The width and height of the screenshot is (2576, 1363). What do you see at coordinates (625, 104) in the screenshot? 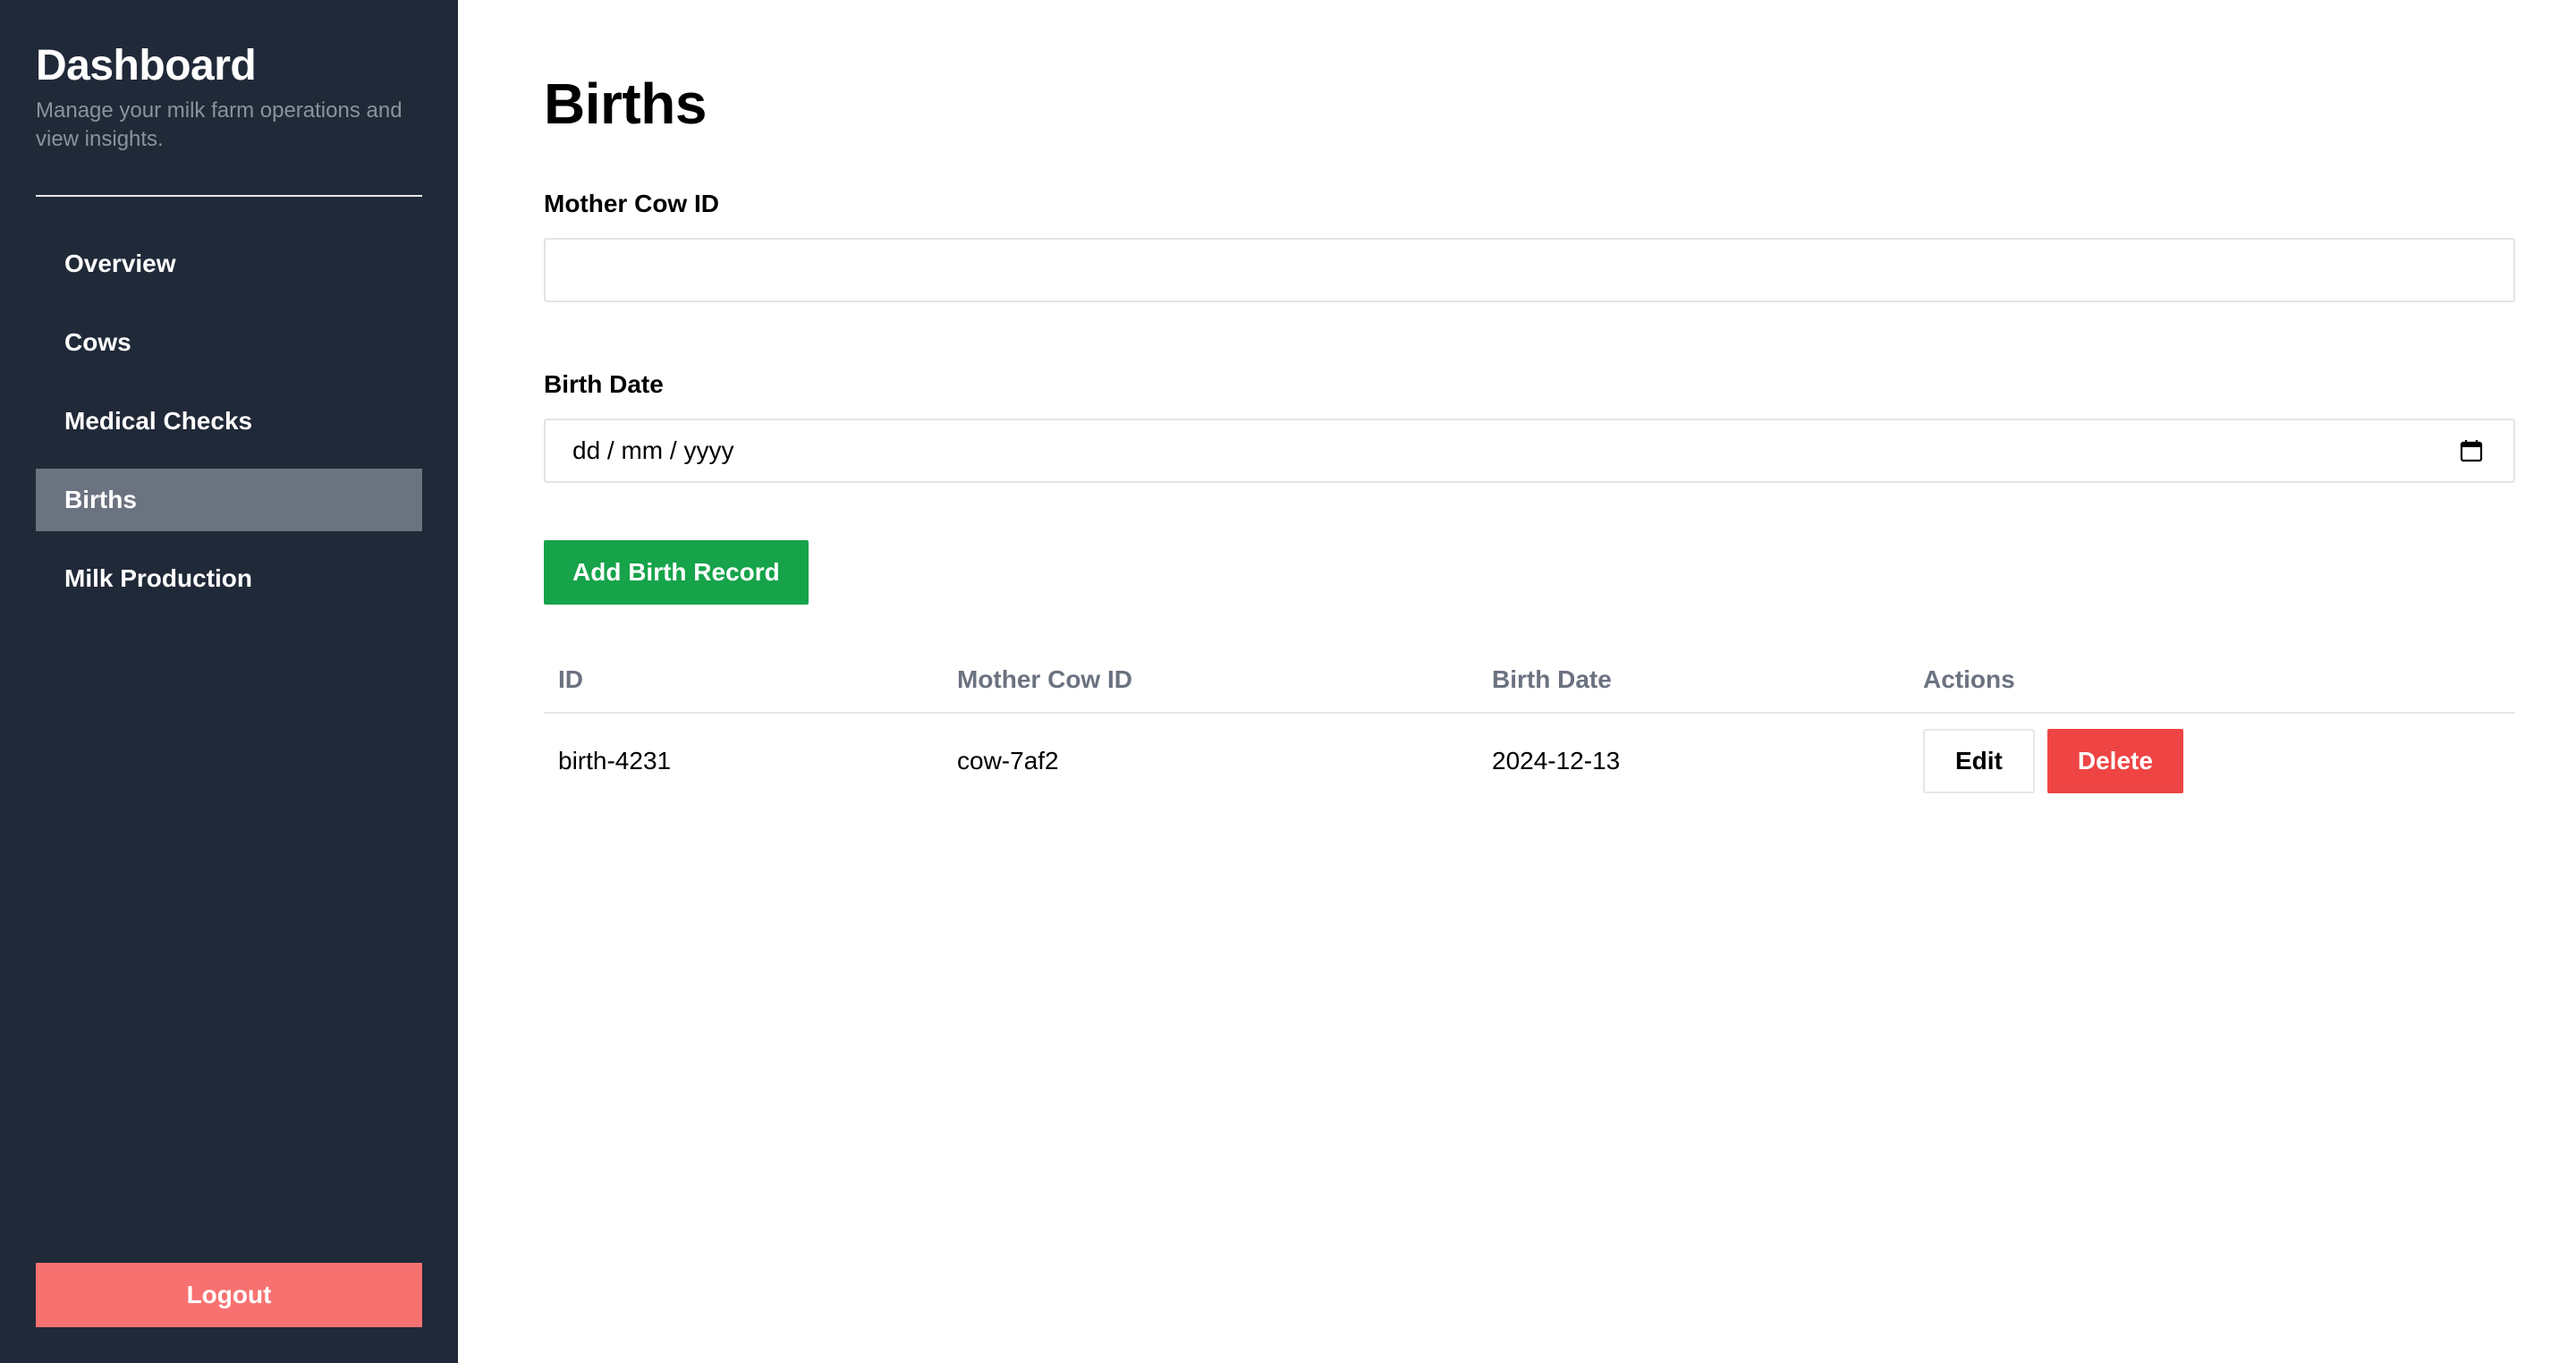
I see `page-title: Births` at bounding box center [625, 104].